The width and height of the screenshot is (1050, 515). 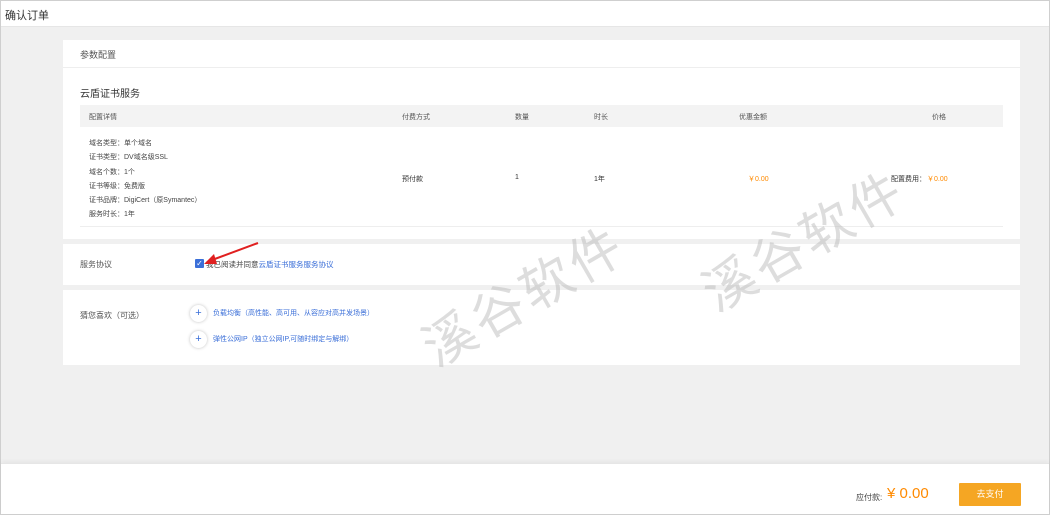 I want to click on checkout-bar: 应付款: ¥ 0.00 去支付, so click(x=525, y=488).